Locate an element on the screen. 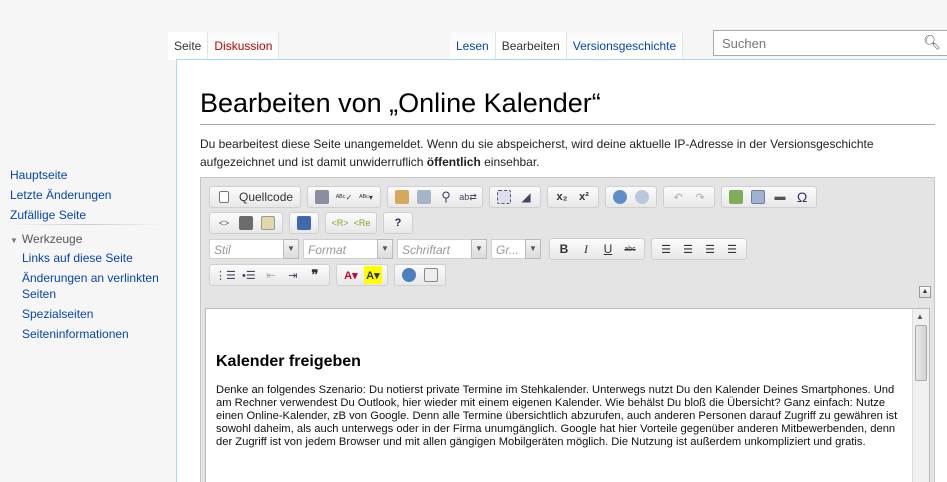 This screenshot has height=482, width=947. collapse-toolbar-button: ▲ is located at coordinates (925, 292).